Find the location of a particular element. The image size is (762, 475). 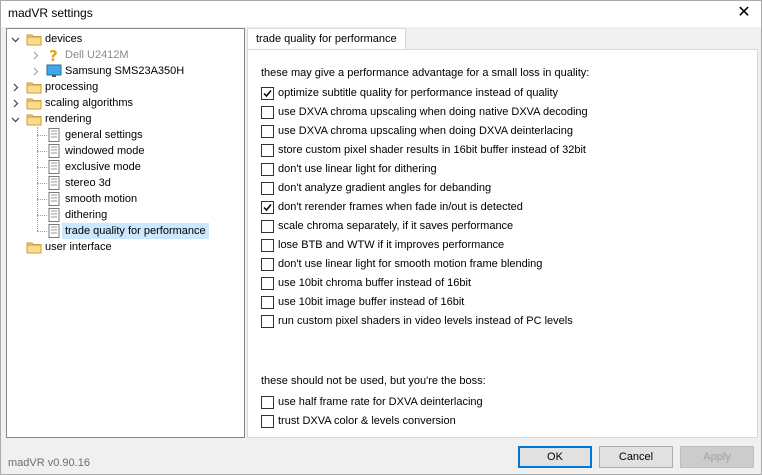

tree-item: devices is located at coordinates (125, 39).